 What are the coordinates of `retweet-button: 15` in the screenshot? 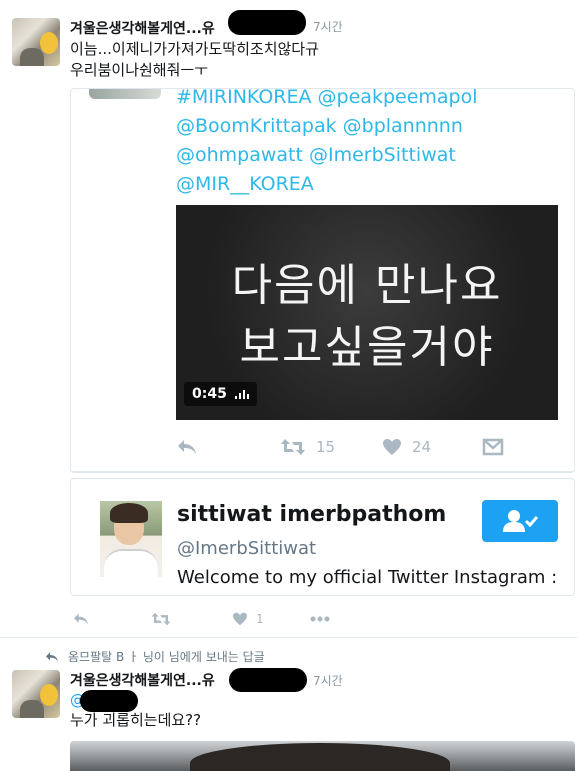 It's located at (307, 447).